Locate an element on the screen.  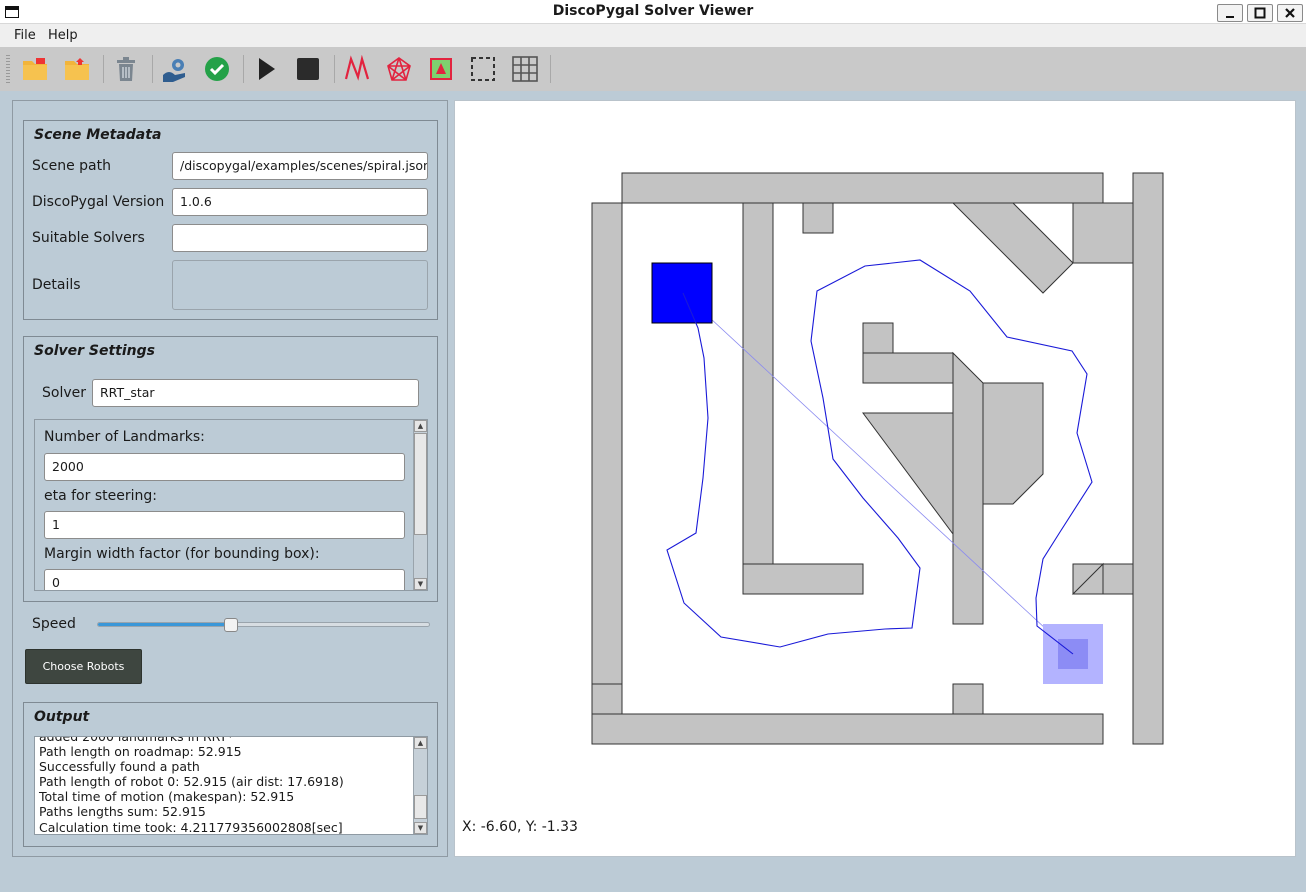
output-title: Output is located at coordinates (62, 717).